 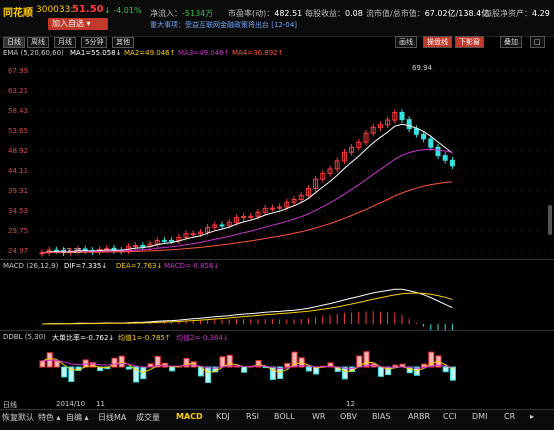 I want to click on cci-tab: CCI, so click(x=450, y=416).